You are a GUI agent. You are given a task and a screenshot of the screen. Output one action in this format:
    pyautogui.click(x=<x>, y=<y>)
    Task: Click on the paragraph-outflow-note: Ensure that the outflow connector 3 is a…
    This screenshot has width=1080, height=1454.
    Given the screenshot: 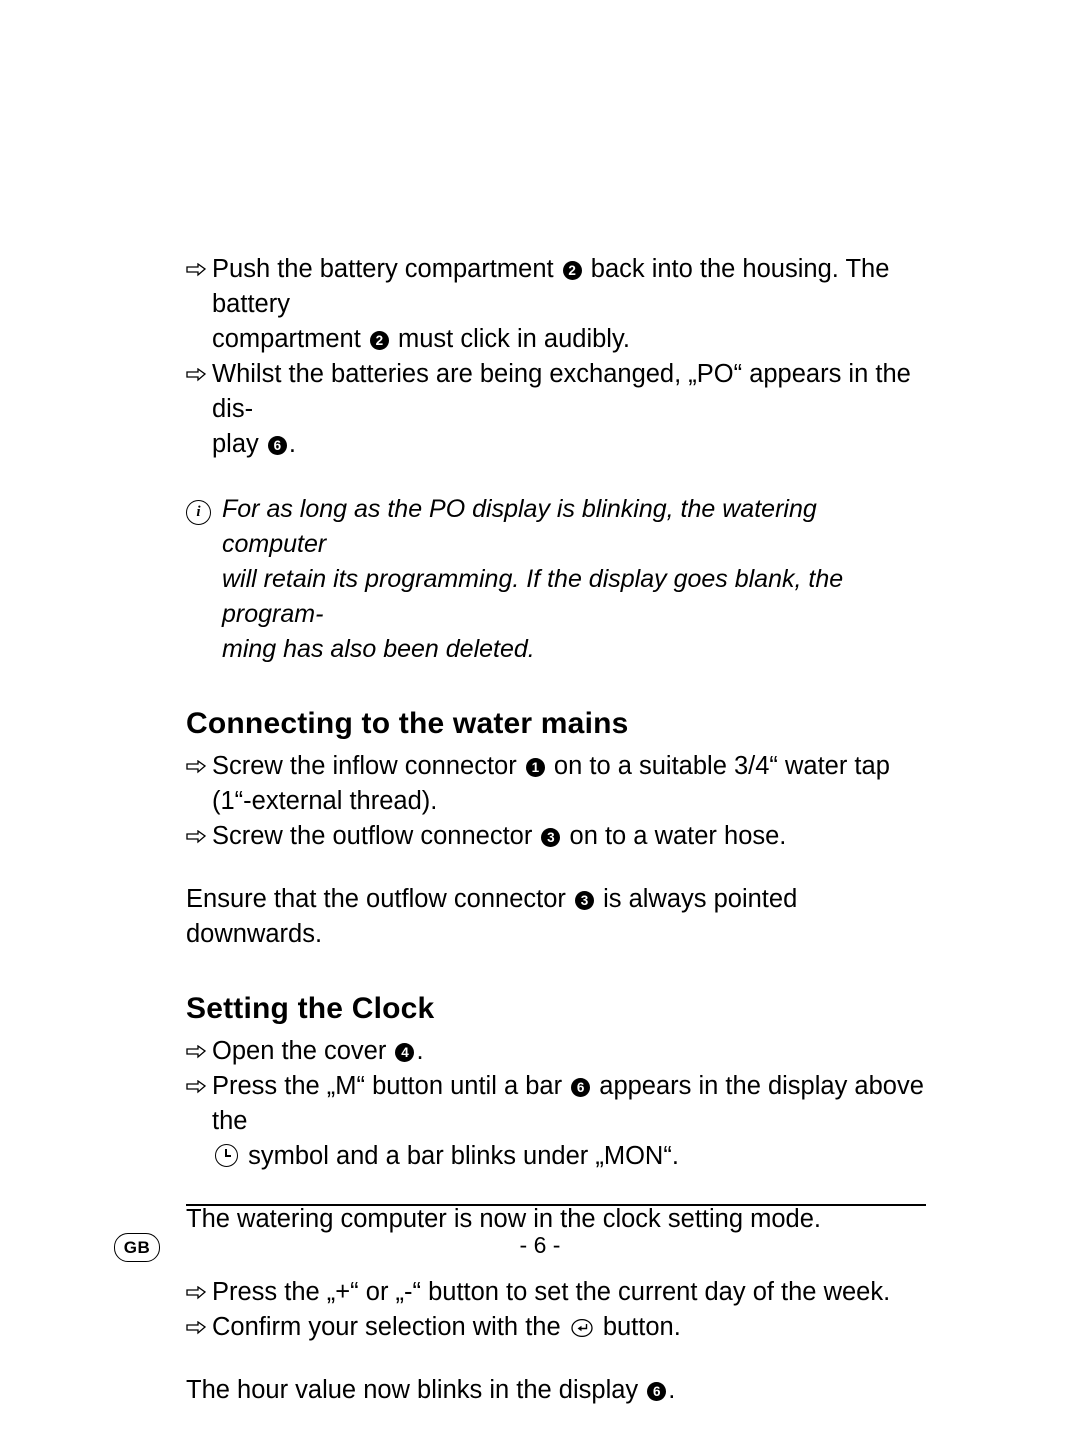 What is the action you would take?
    pyautogui.click(x=556, y=917)
    